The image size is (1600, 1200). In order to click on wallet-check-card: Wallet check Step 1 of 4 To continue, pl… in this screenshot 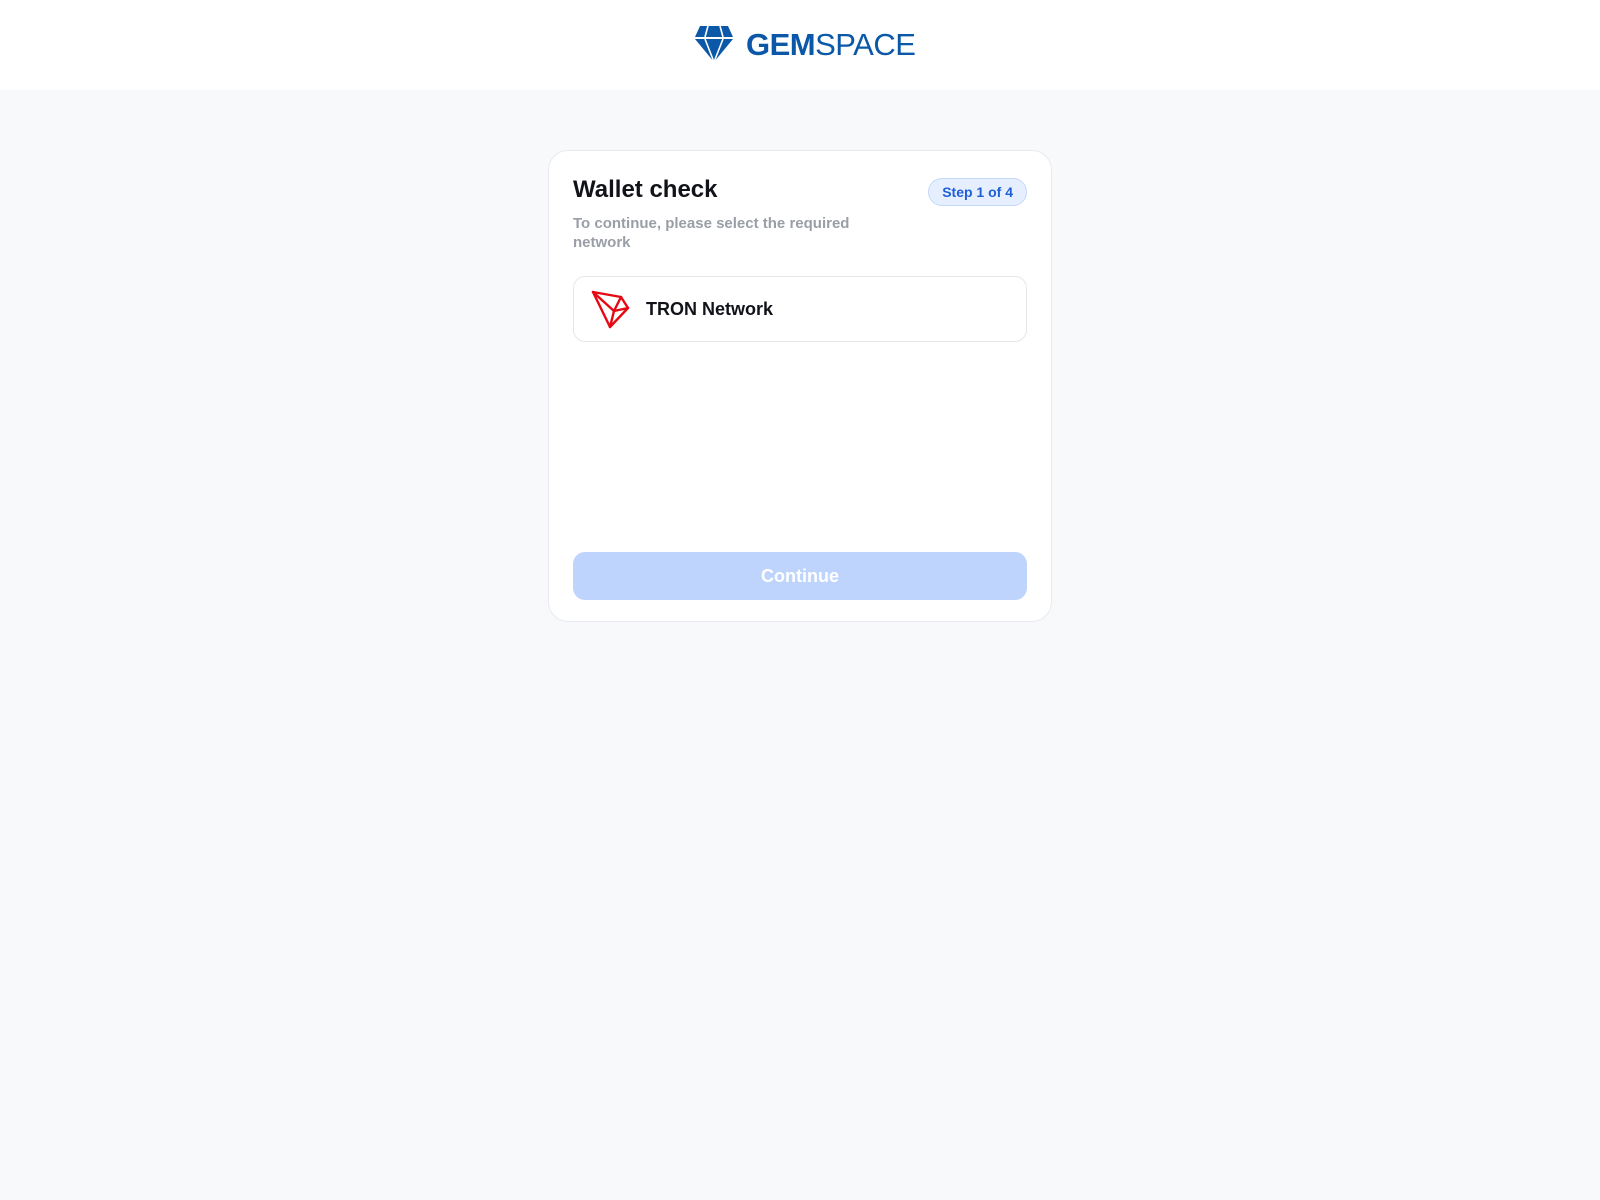, I will do `click(800, 386)`.